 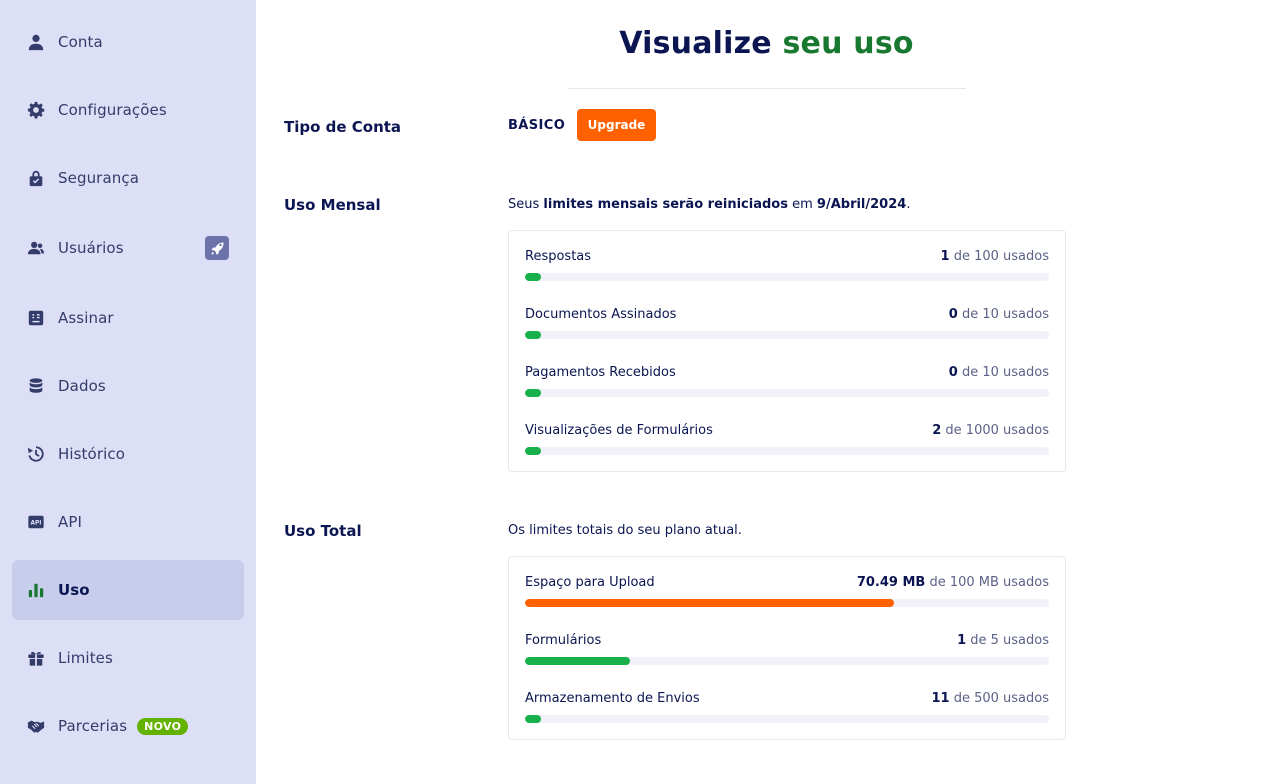 I want to click on meter-value: 1 de 100 usados, so click(x=995, y=256).